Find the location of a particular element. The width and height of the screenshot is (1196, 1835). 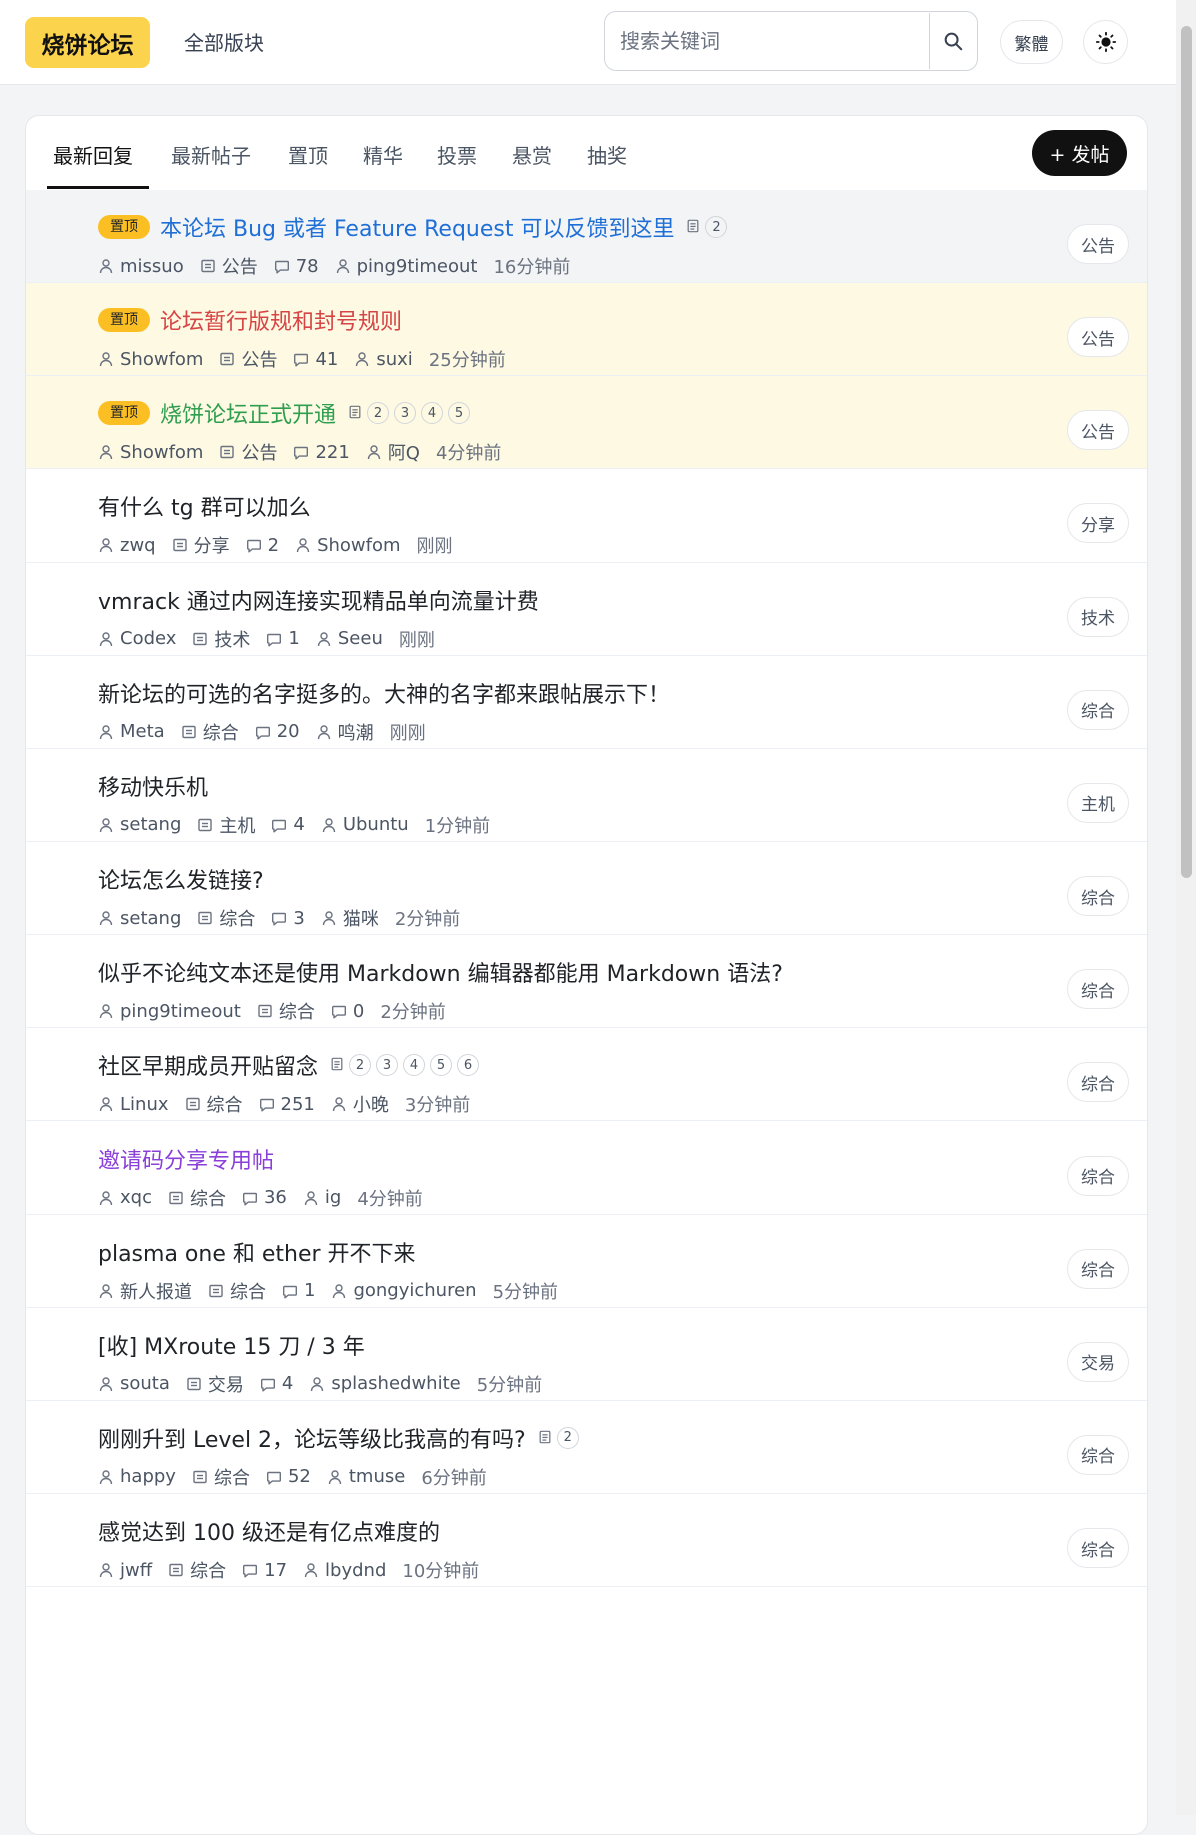

author-item: Linux is located at coordinates (133, 1104).